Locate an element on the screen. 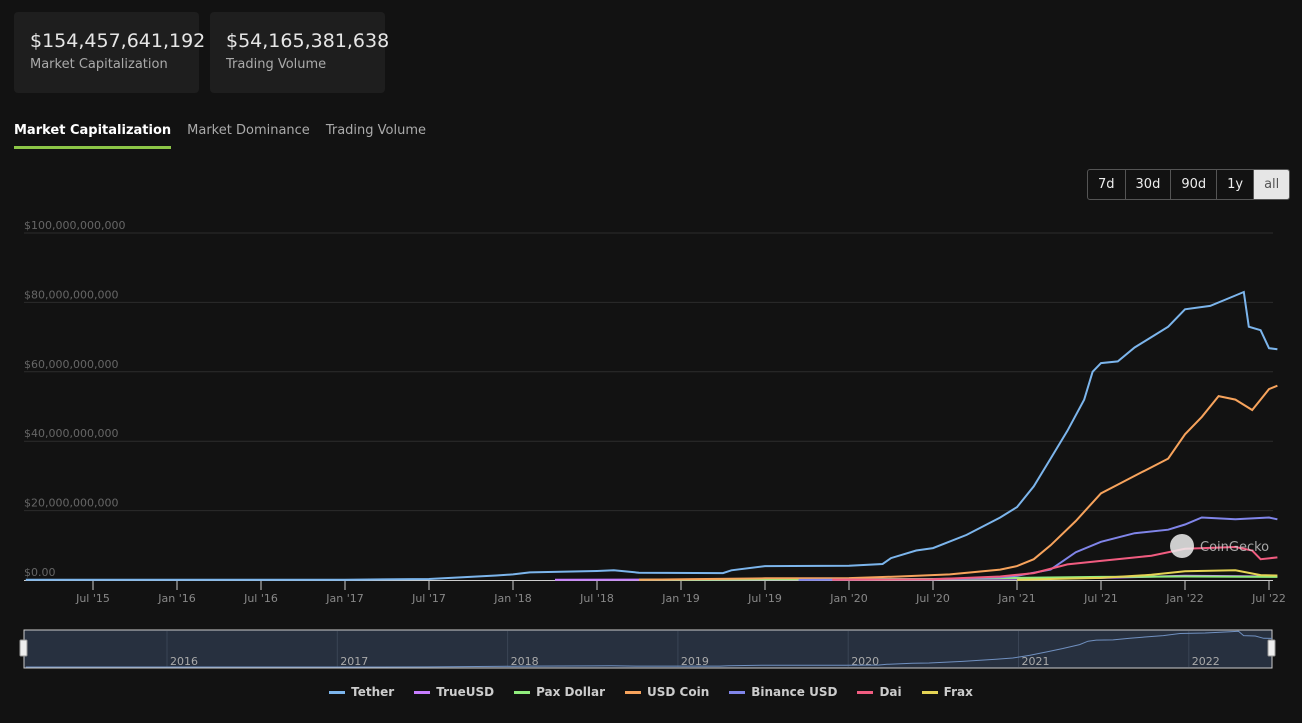  y-tick-label: $60,000,000,000 is located at coordinates (71, 364).